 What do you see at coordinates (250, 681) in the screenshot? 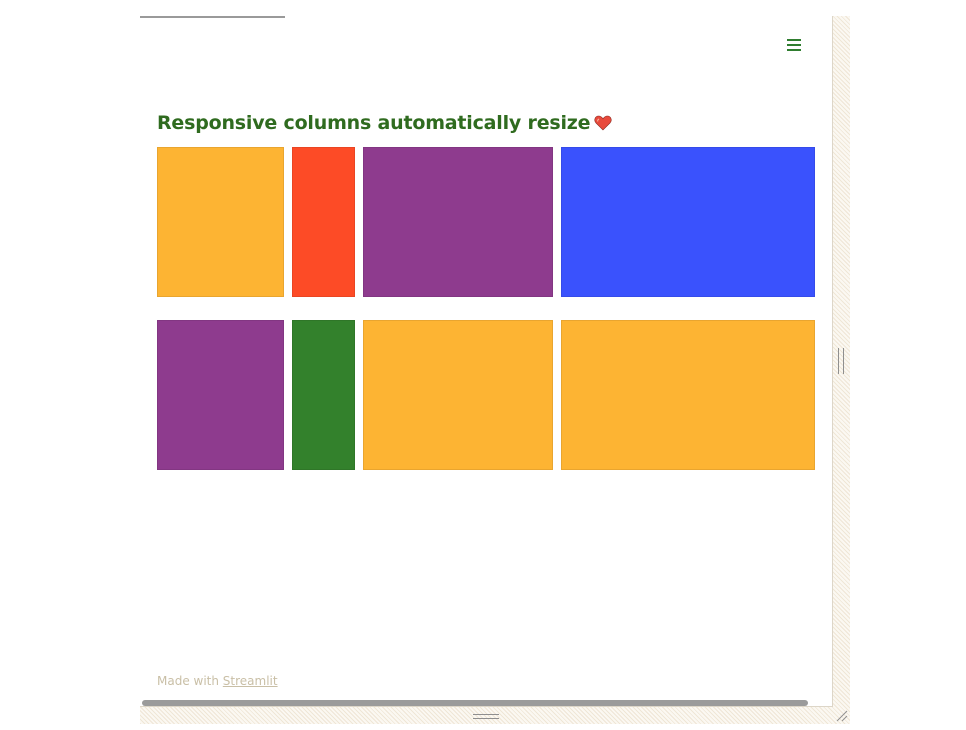
I see `streamlit-link: Streamlit` at bounding box center [250, 681].